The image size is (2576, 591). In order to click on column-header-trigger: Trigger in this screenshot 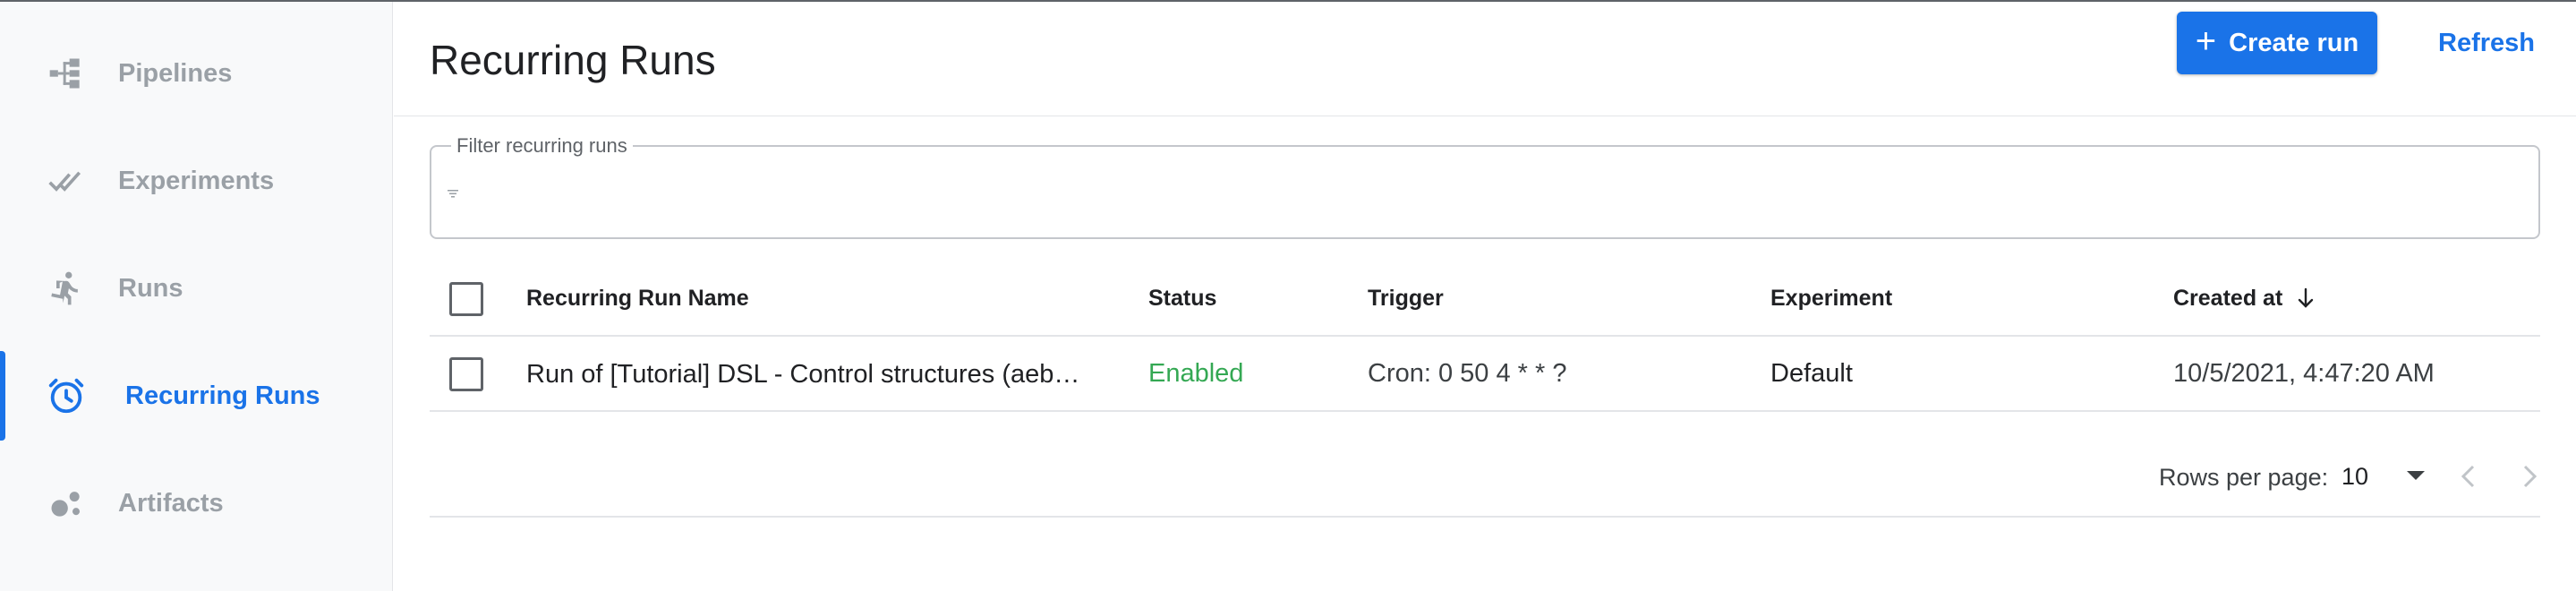, I will do `click(1564, 298)`.